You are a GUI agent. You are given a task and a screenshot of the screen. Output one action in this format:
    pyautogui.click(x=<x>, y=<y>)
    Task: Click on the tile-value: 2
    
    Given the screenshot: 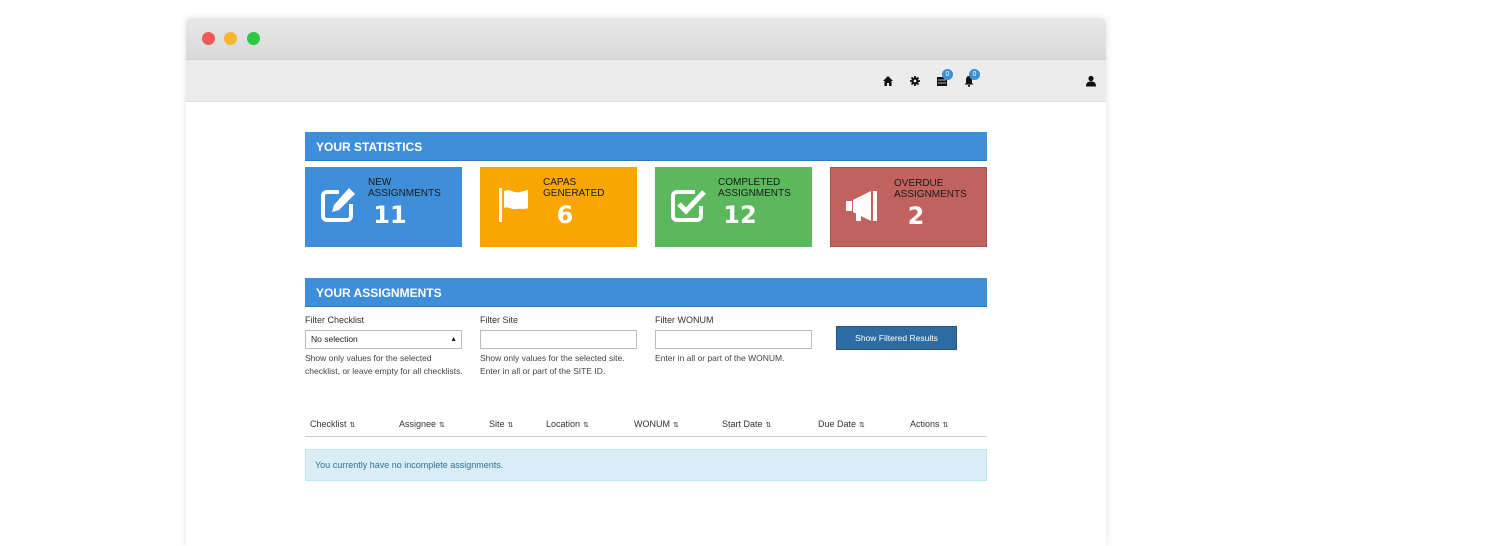 What is the action you would take?
    pyautogui.click(x=916, y=216)
    